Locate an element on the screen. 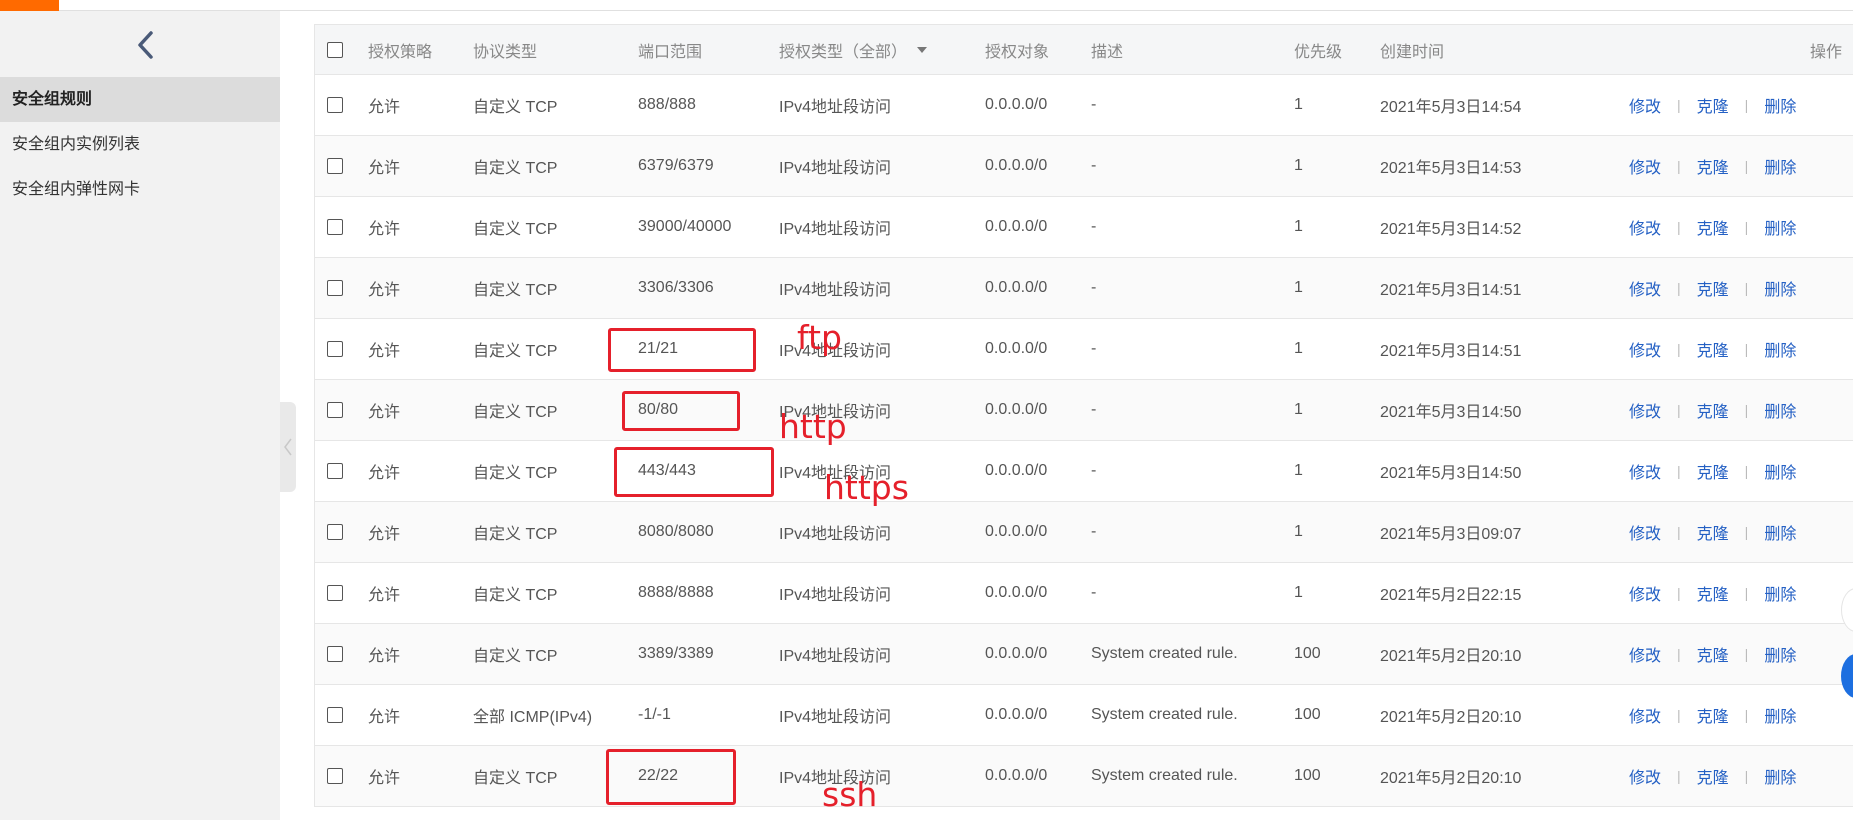 This screenshot has width=1853, height=820. annotation-label: https is located at coordinates (866, 487).